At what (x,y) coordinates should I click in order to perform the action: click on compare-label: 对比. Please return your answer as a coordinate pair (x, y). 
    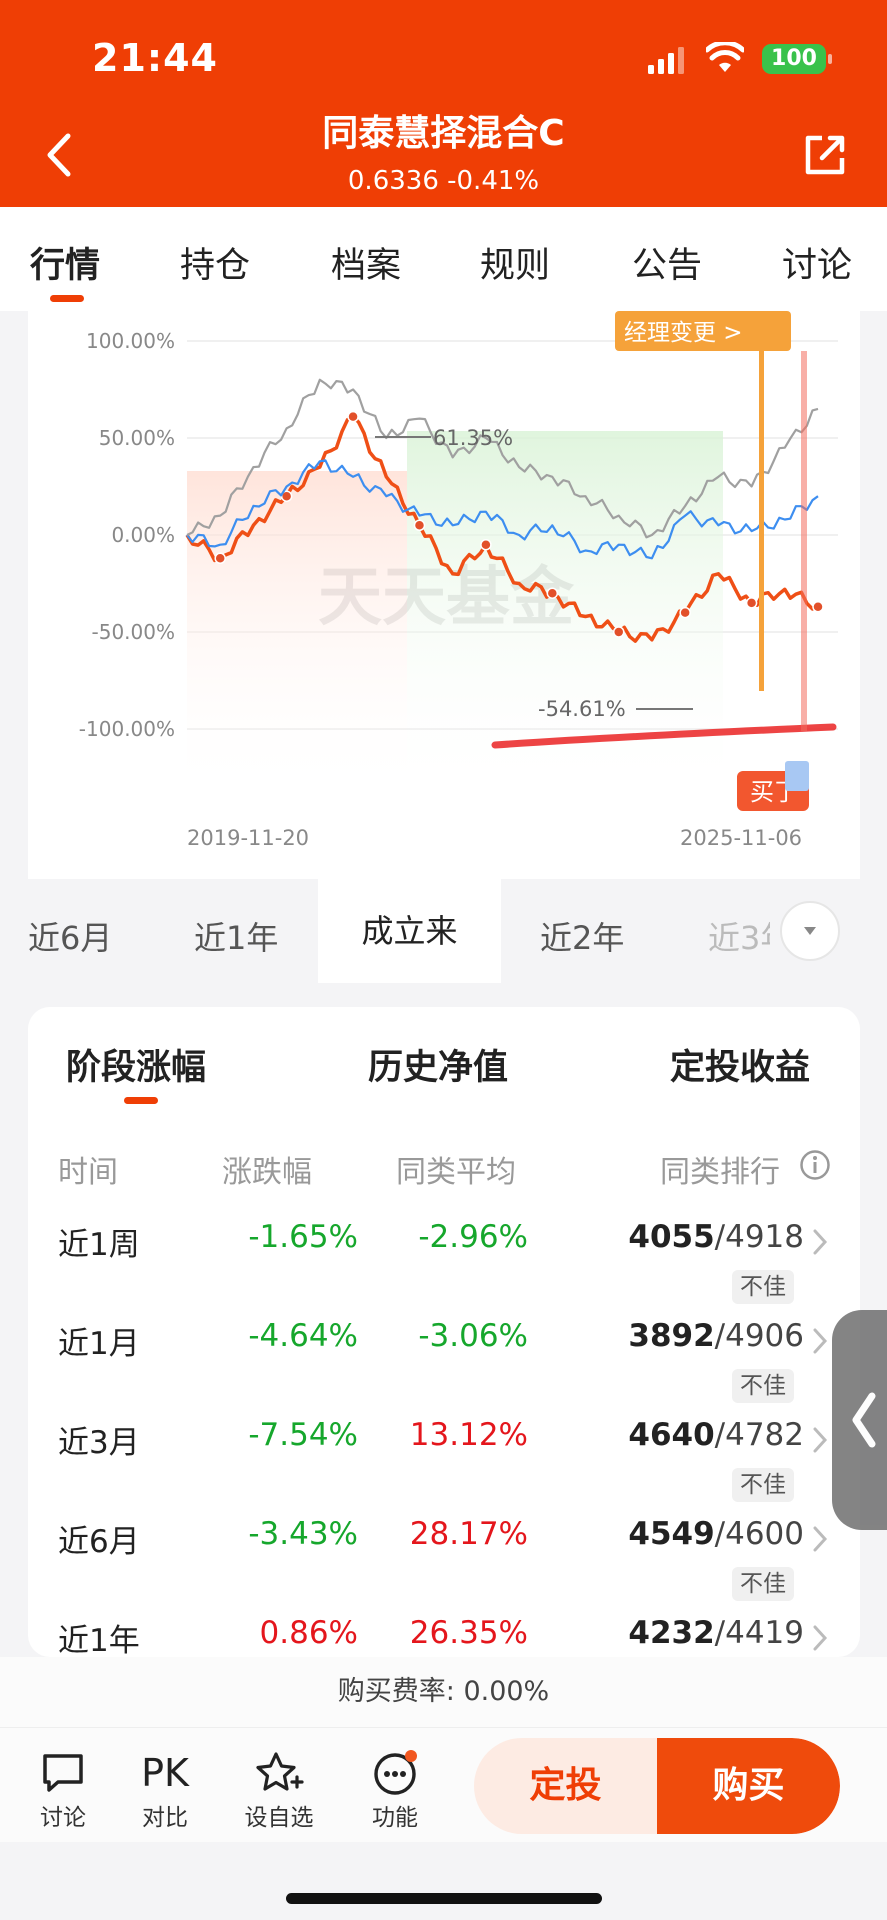
    Looking at the image, I should click on (165, 1818).